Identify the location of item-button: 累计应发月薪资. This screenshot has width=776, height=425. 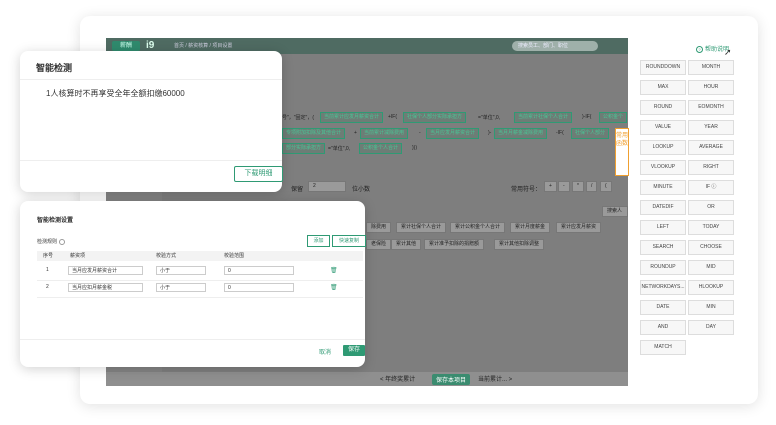
(579, 227).